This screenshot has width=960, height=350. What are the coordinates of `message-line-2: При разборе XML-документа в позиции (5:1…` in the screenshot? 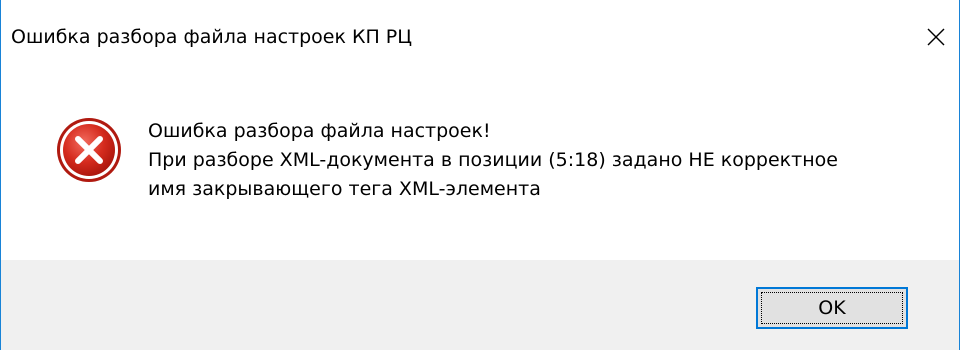 It's located at (493, 160).